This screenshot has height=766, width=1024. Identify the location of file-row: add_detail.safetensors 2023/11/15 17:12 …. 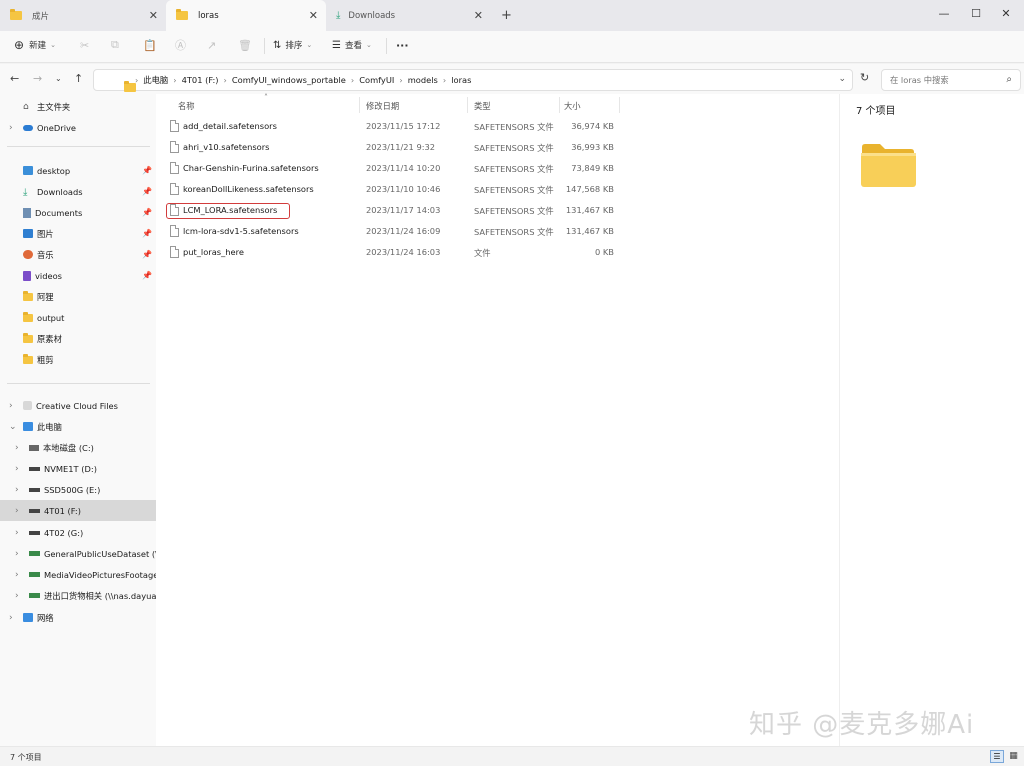
(391, 126).